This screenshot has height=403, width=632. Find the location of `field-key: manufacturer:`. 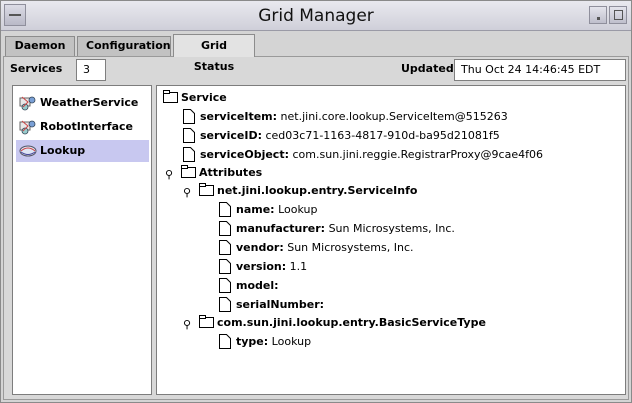

field-key: manufacturer: is located at coordinates (281, 228).